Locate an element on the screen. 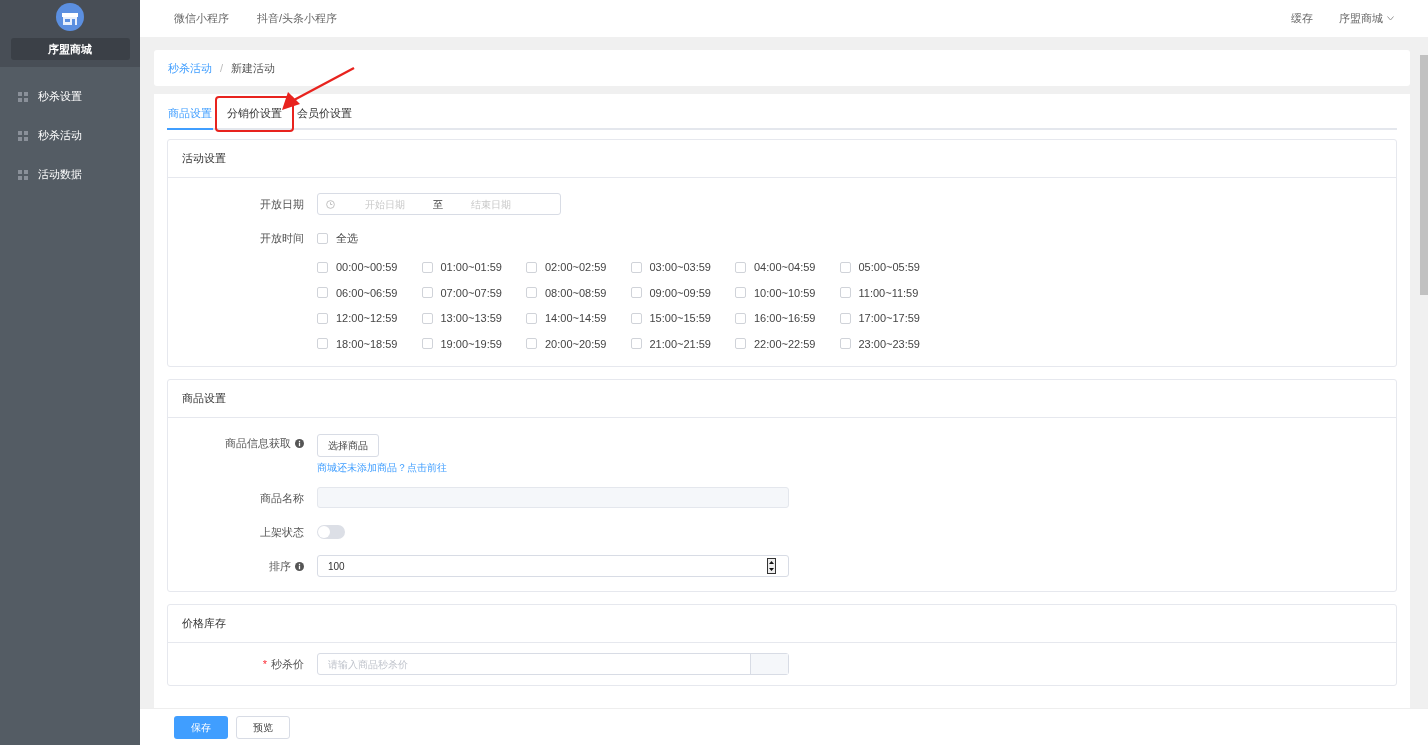 The width and height of the screenshot is (1428, 745). select-goods-button: 选择商品 is located at coordinates (348, 445).